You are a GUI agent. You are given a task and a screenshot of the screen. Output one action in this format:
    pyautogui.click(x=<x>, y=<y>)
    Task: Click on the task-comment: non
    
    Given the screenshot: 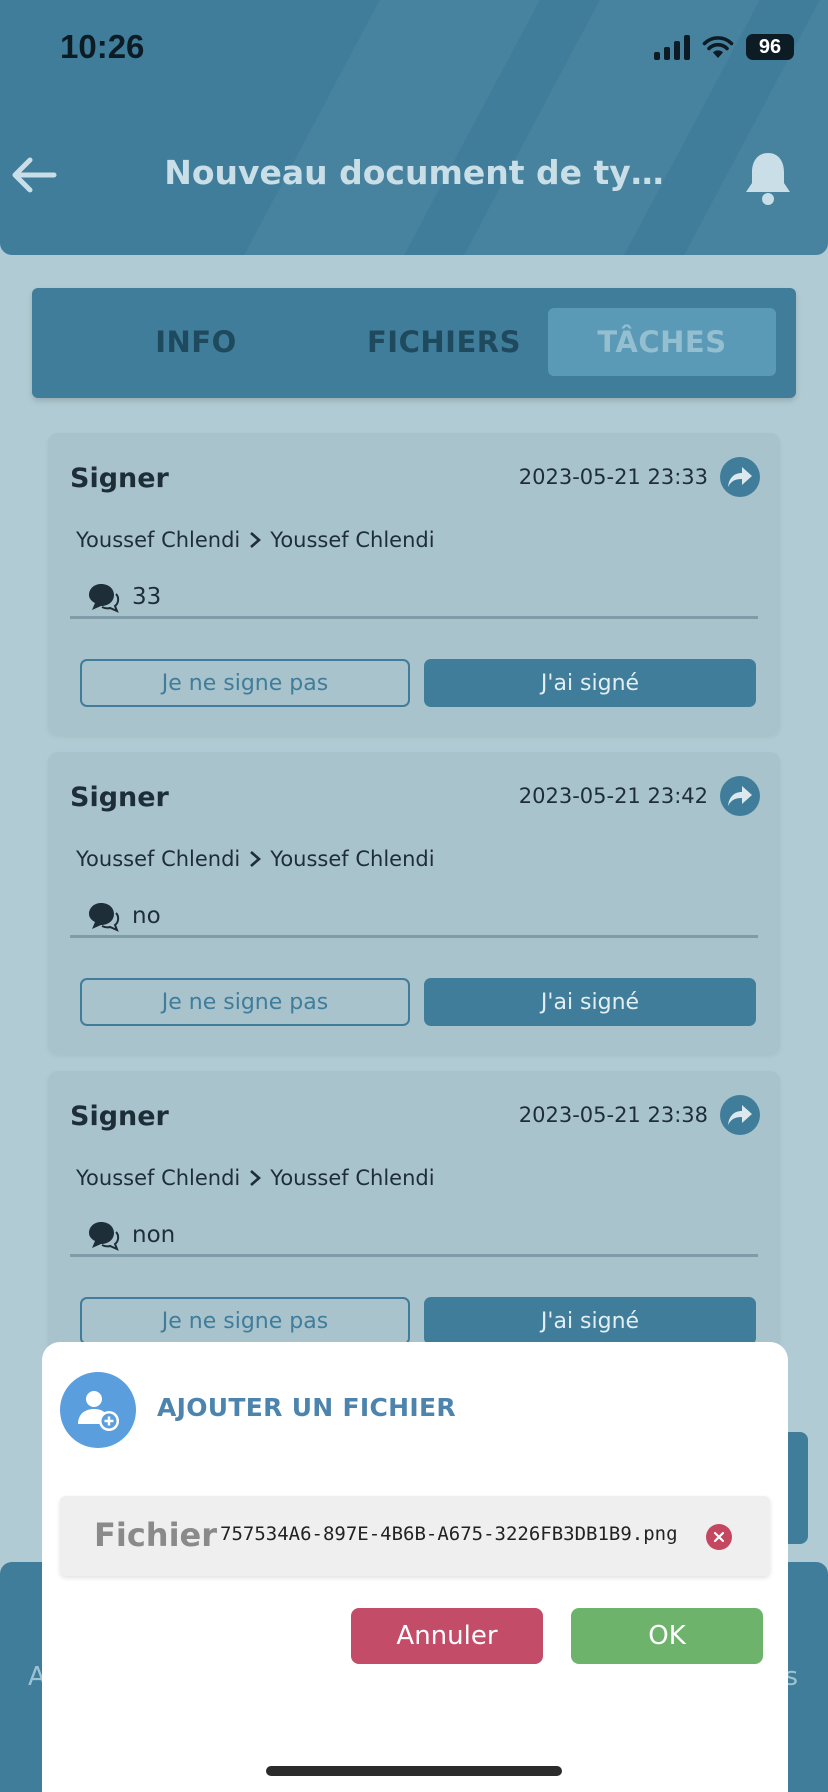 What is the action you would take?
    pyautogui.click(x=414, y=1236)
    